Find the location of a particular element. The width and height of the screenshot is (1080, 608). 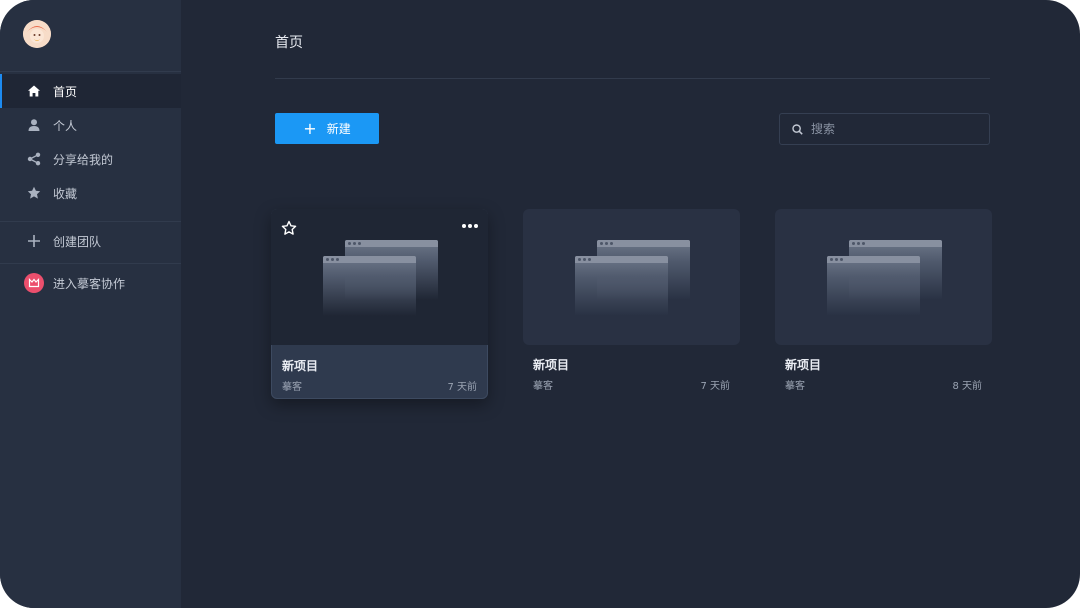

search-box is located at coordinates (884, 129).